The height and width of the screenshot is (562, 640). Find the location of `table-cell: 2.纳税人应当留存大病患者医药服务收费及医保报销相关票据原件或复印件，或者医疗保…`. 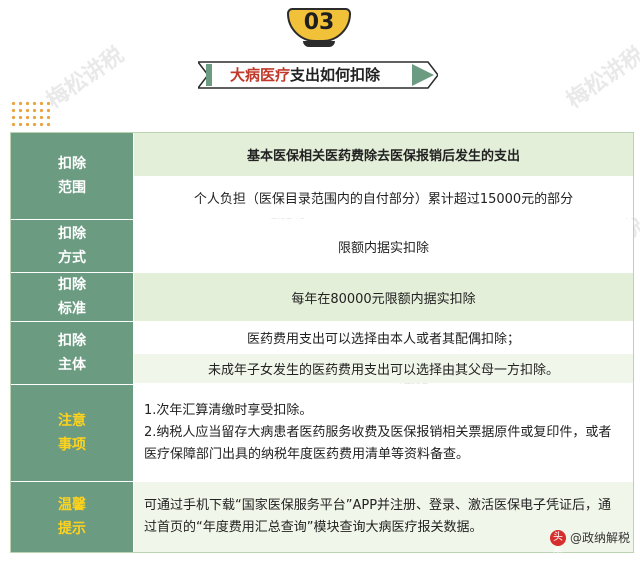

table-cell: 2.纳税人应当留存大病患者医药服务收费及医保报销相关票据原件或复印件，或者医疗保… is located at coordinates (378, 443).